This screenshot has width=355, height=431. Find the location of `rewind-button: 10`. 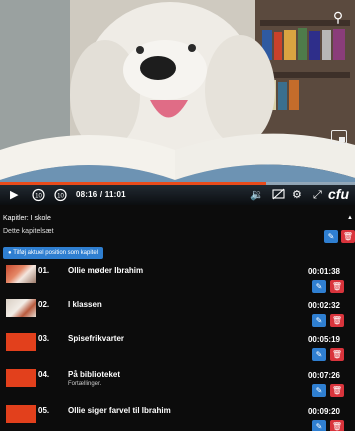

rewind-button: 10 is located at coordinates (38, 195).